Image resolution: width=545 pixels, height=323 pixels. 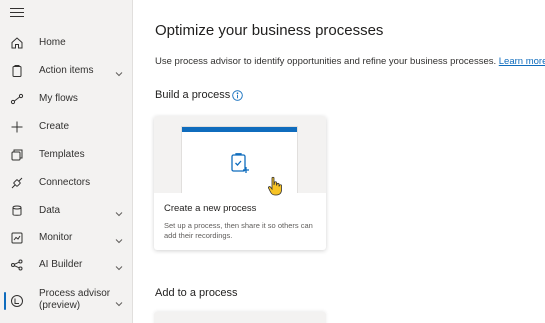 What do you see at coordinates (240, 163) in the screenshot?
I see `clipboard-add-icon` at bounding box center [240, 163].